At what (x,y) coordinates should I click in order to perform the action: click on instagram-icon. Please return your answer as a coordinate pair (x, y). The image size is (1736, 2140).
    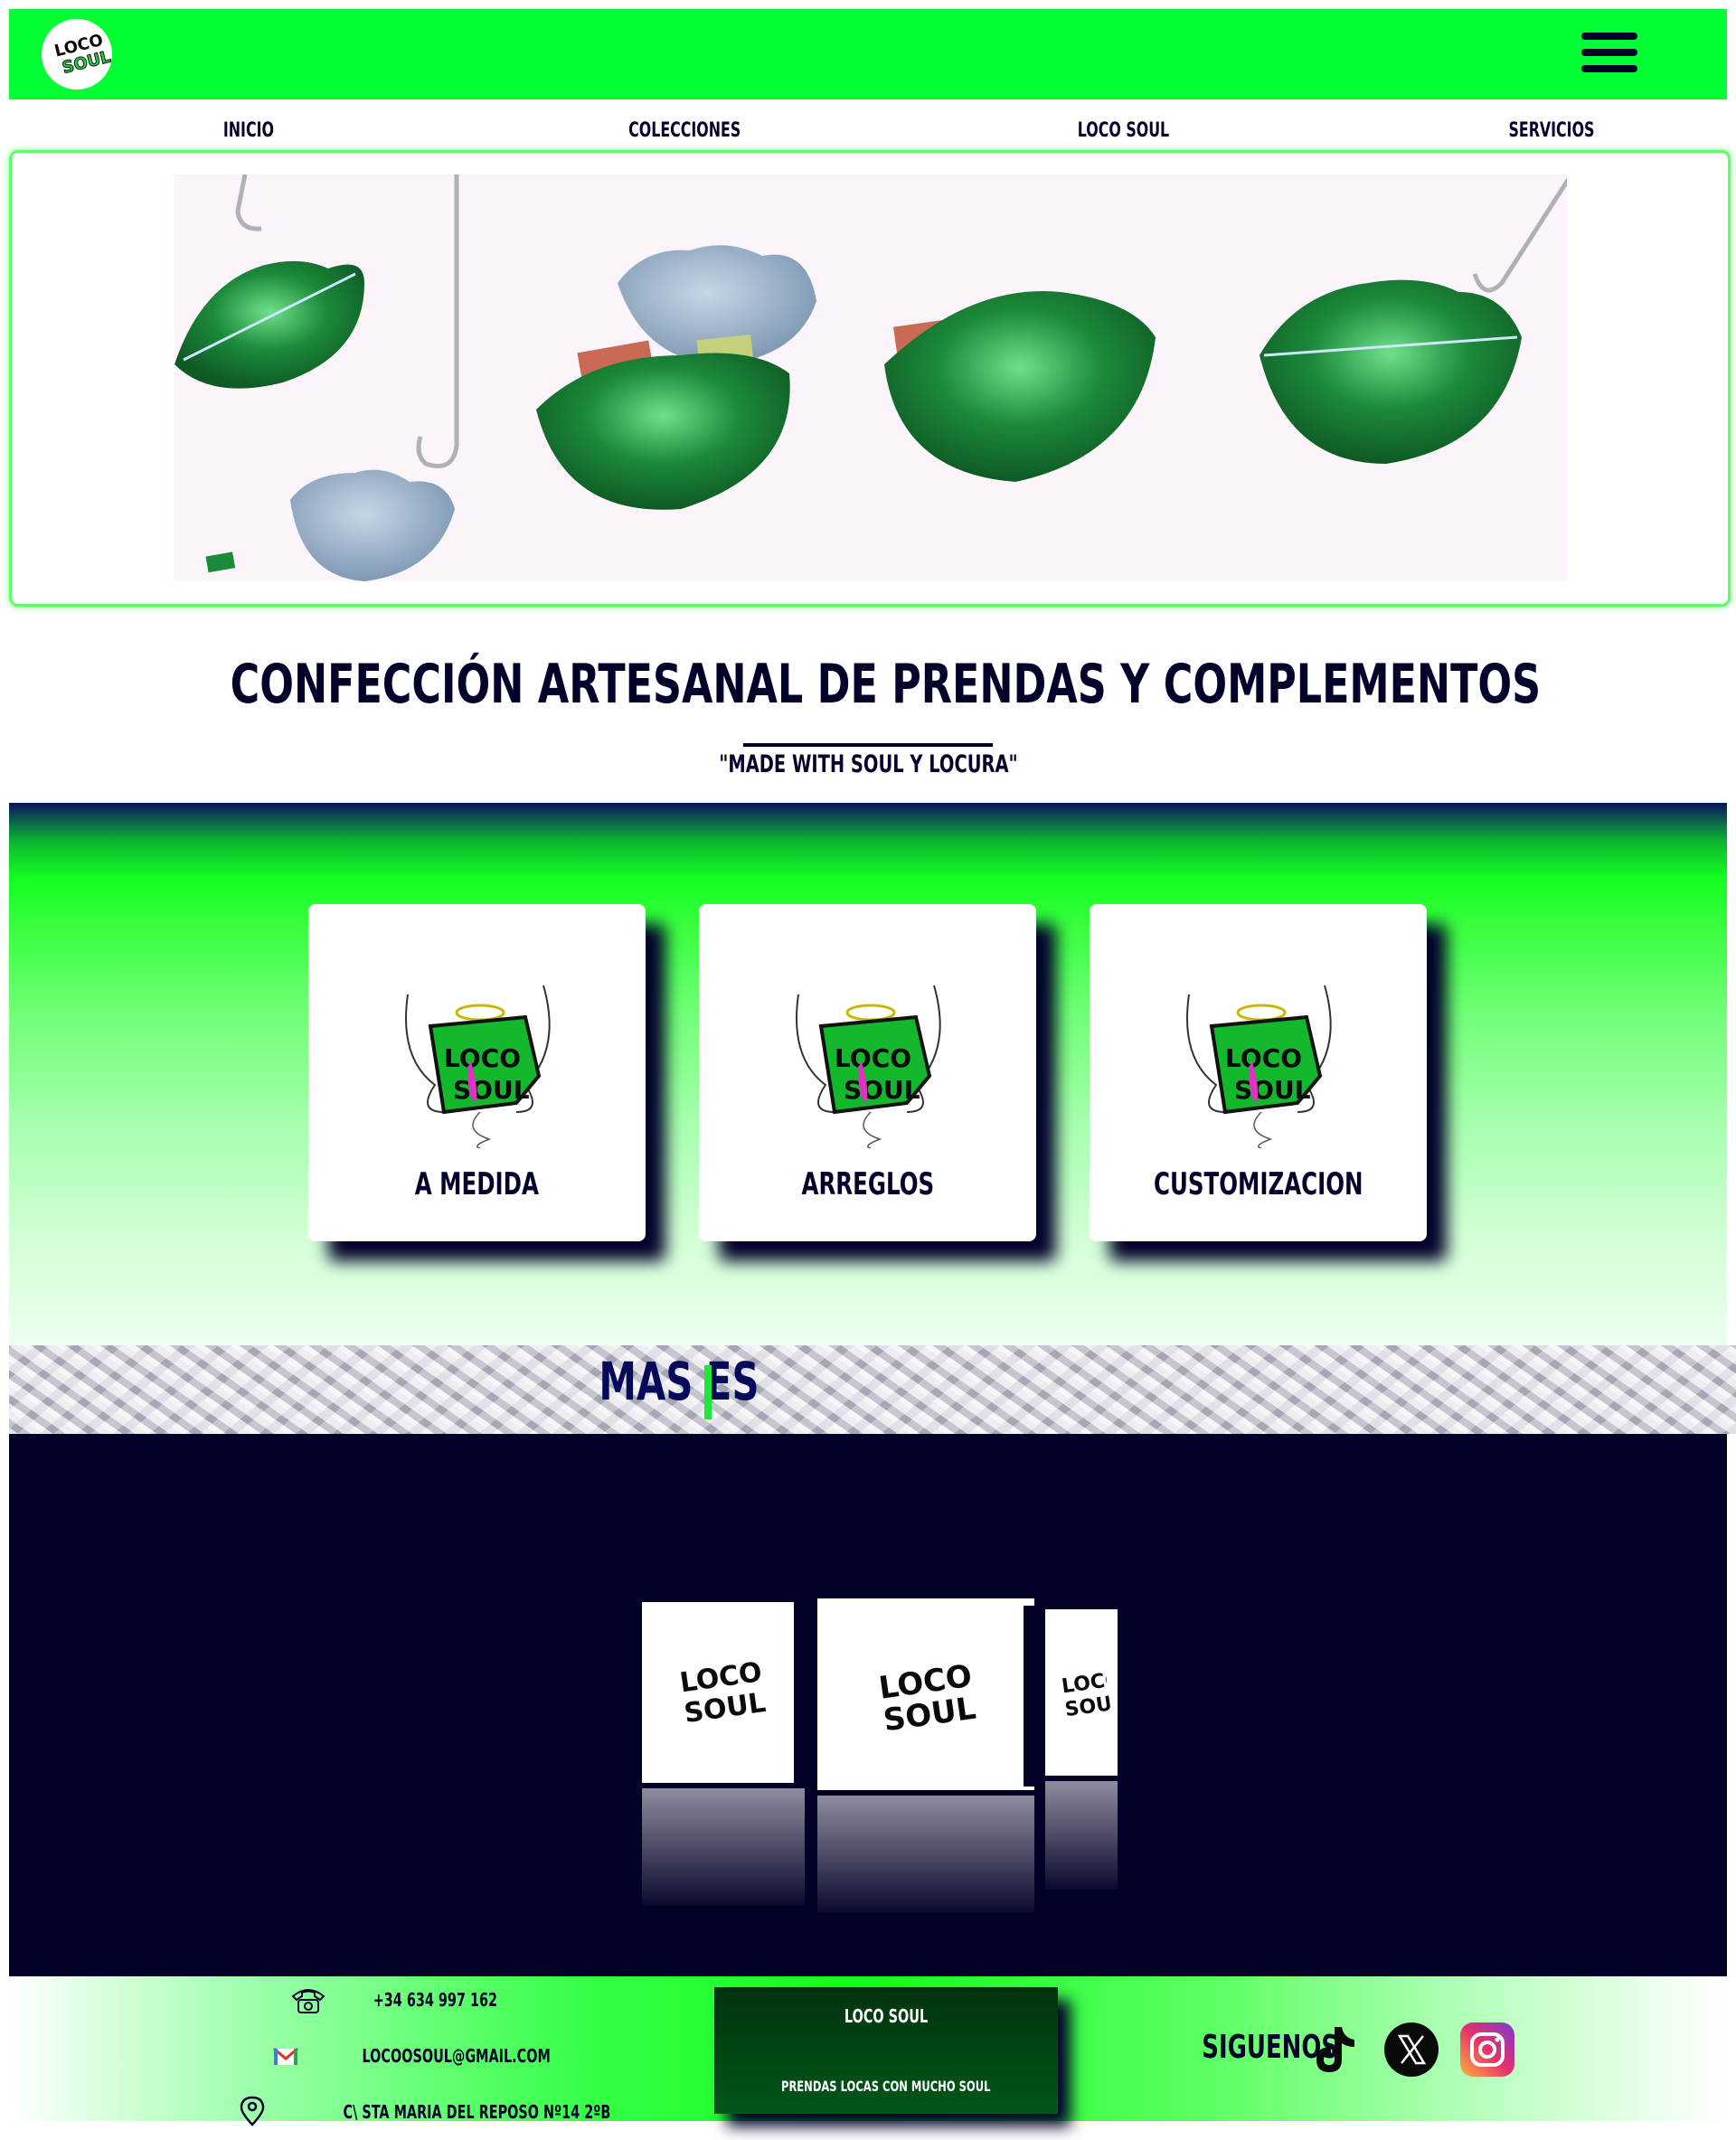
    Looking at the image, I should click on (1487, 2050).